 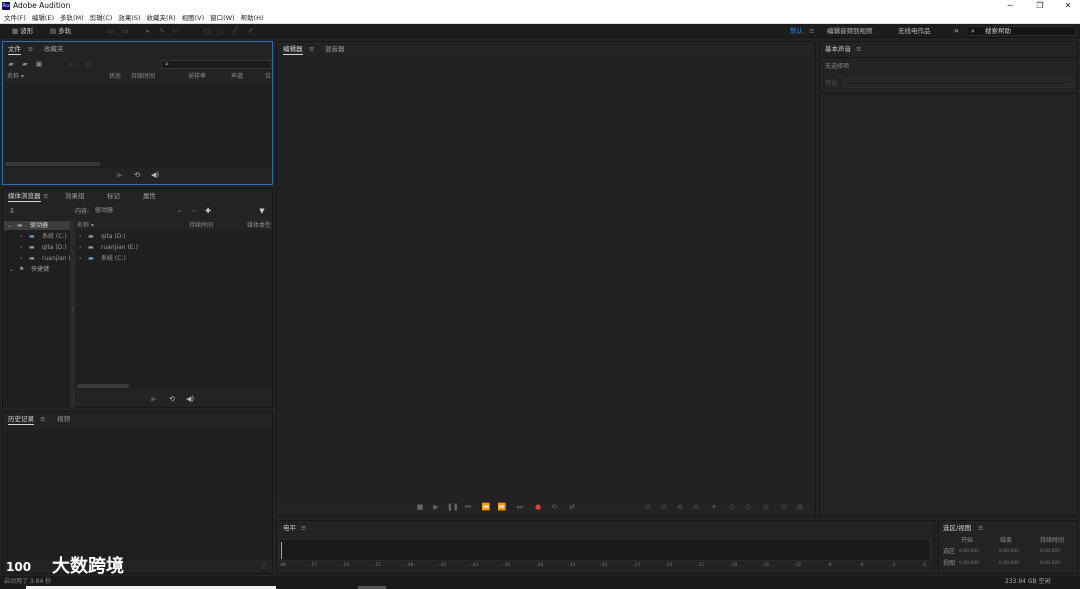 What do you see at coordinates (262, 211) in the screenshot?
I see `filter-icon: ▼` at bounding box center [262, 211].